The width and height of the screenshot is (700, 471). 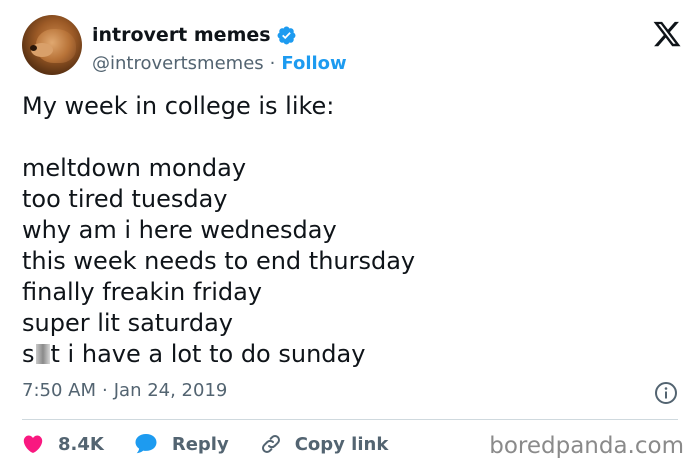 I want to click on tweet-line-tuesday: too tired tuesday, so click(x=125, y=199).